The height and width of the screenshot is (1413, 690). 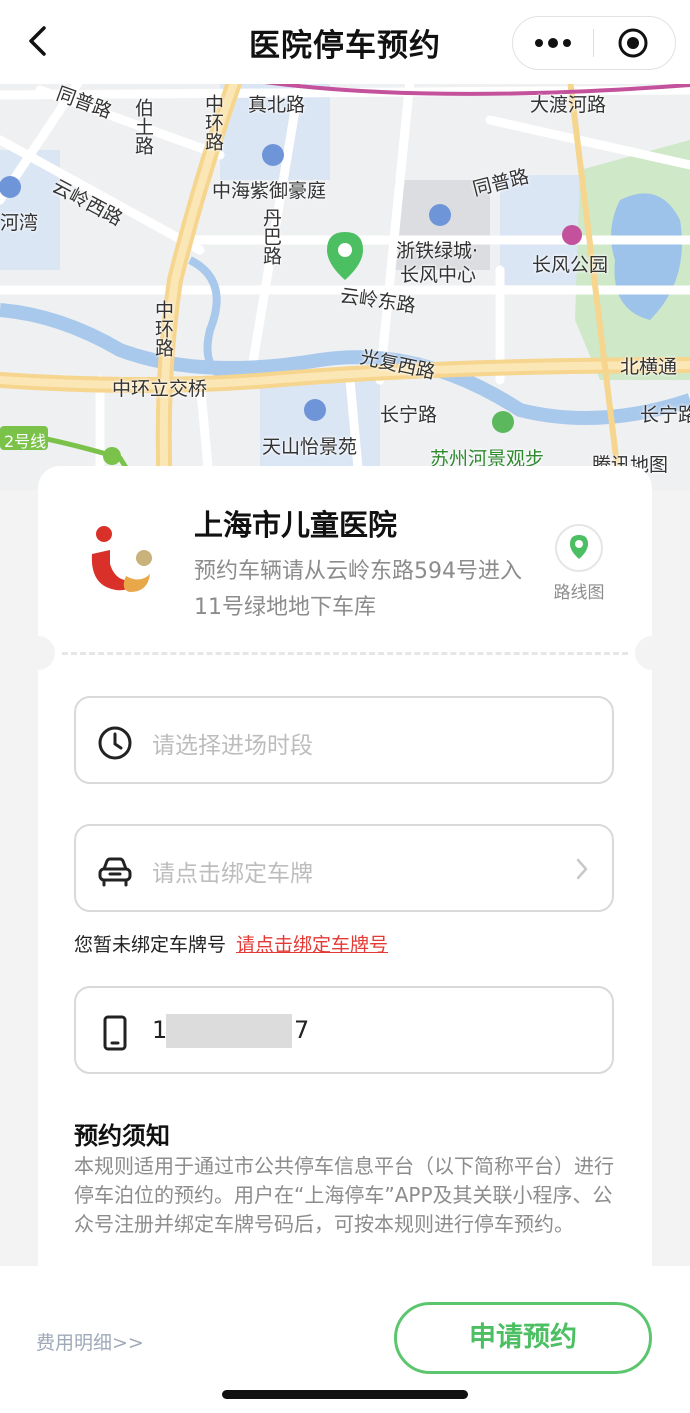 What do you see at coordinates (160, 1030) in the screenshot?
I see `phone-prefix: 1` at bounding box center [160, 1030].